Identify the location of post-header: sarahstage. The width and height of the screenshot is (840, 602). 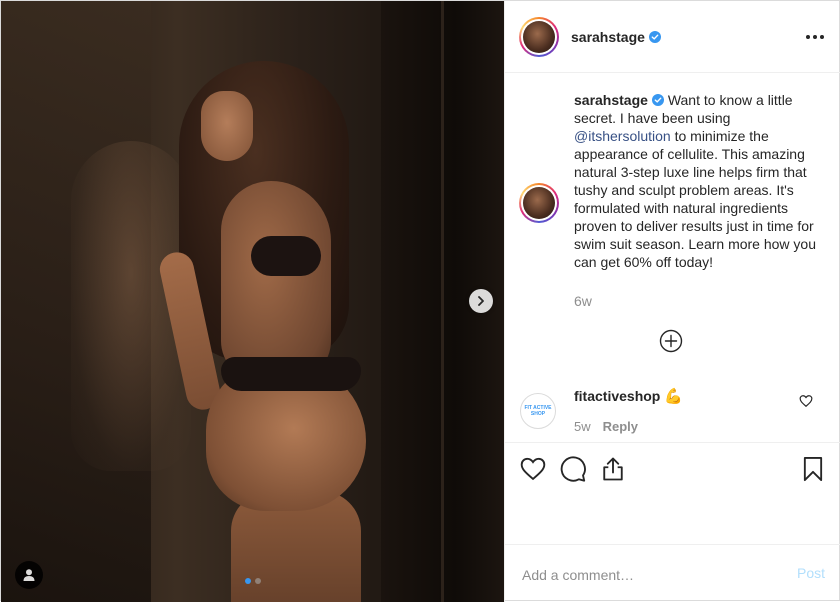
(672, 37).